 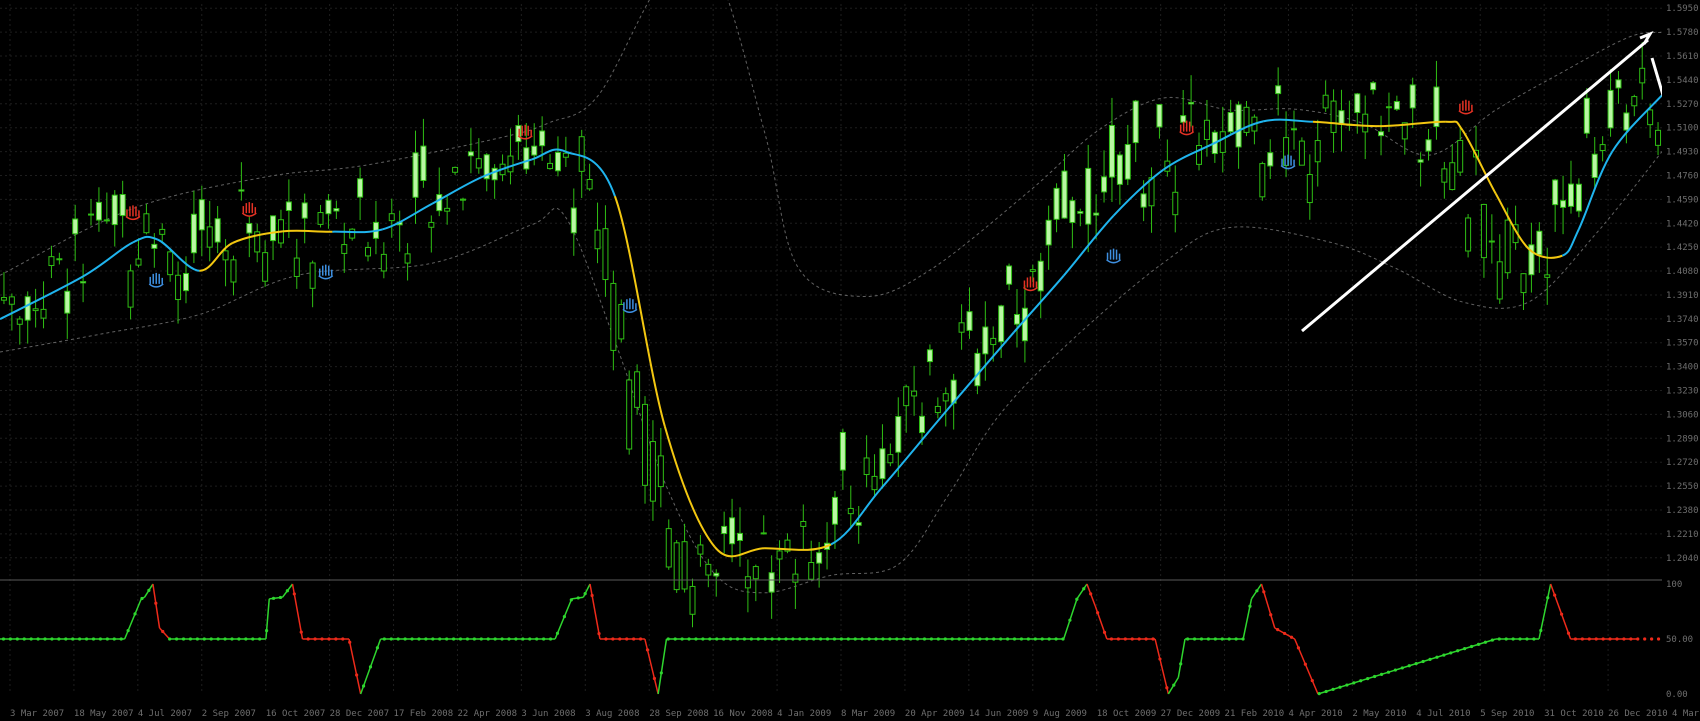 I want to click on x-tick-label: 28 Sep 2008, so click(x=679, y=714).